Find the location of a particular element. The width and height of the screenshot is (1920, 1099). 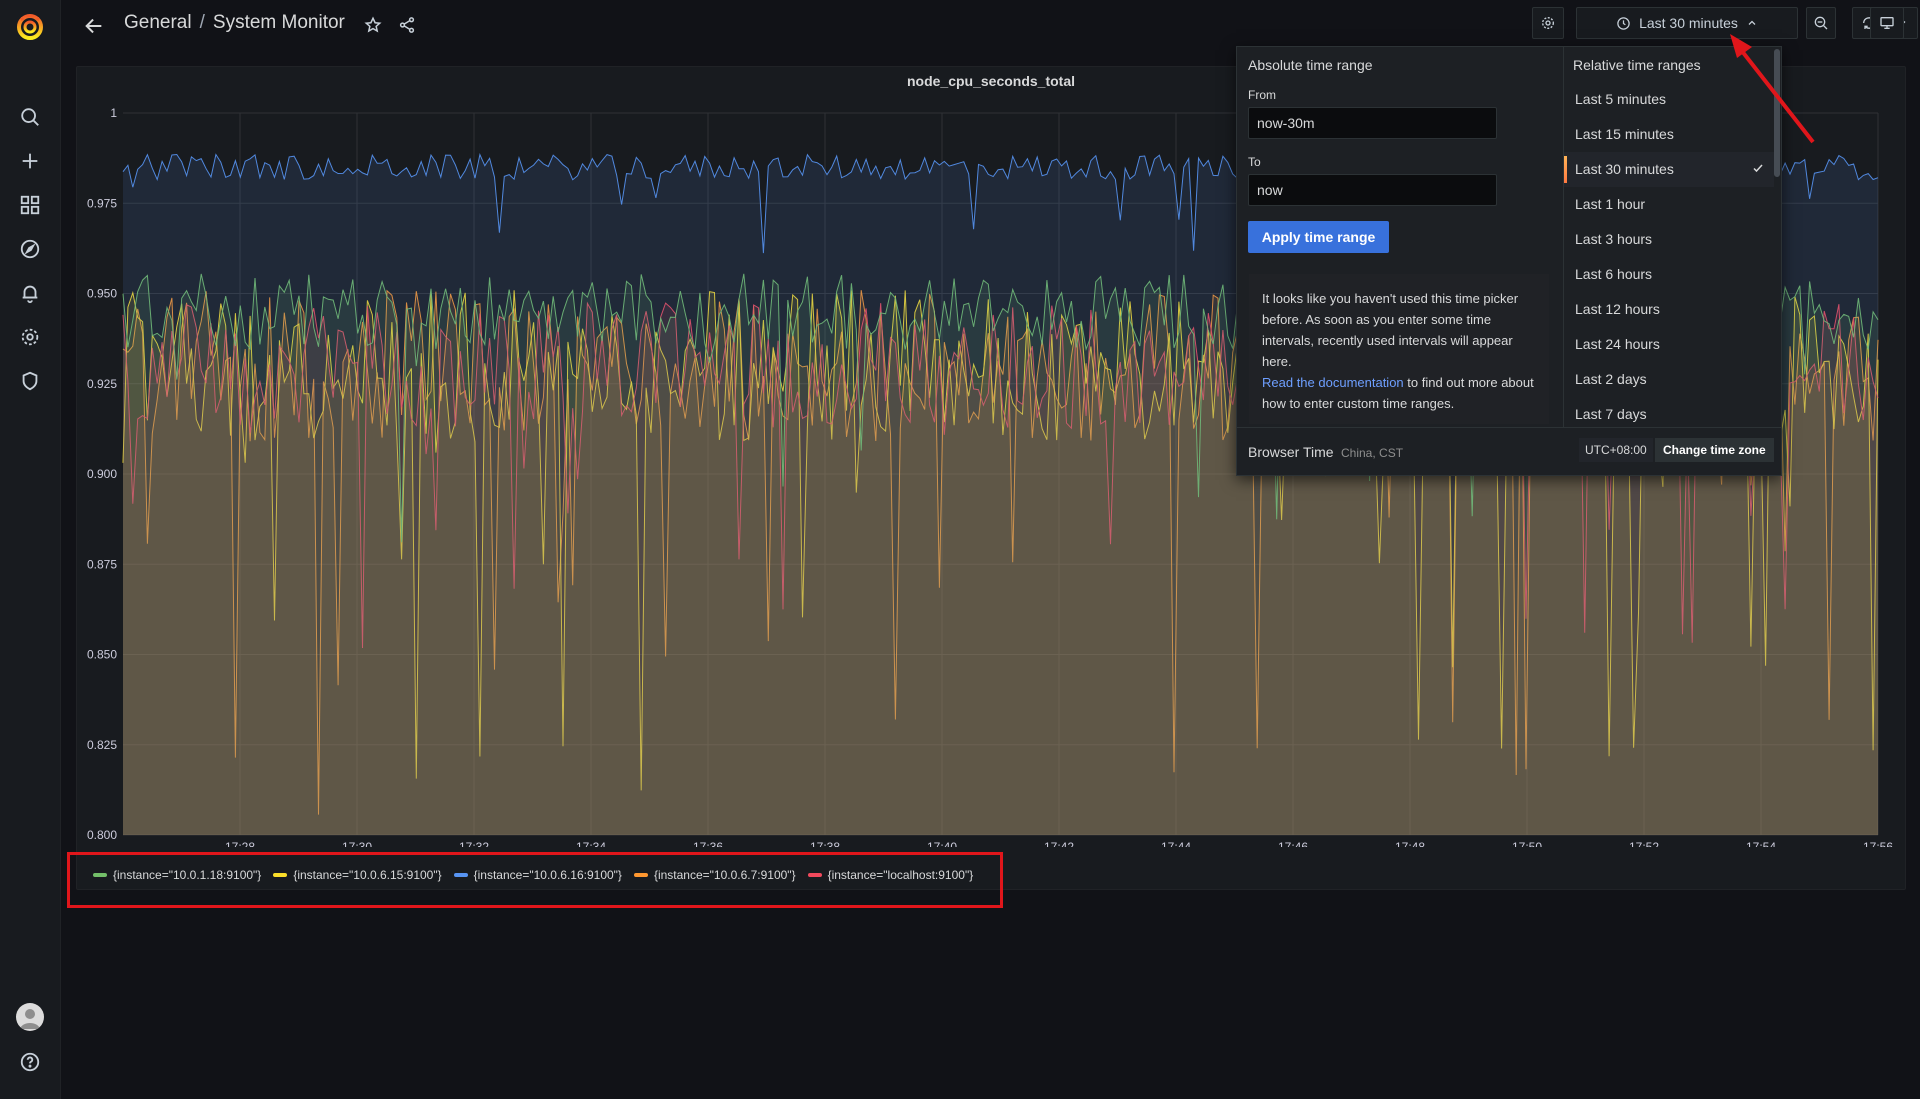

relative-option: Last 15 minutes is located at coordinates (1669, 134).